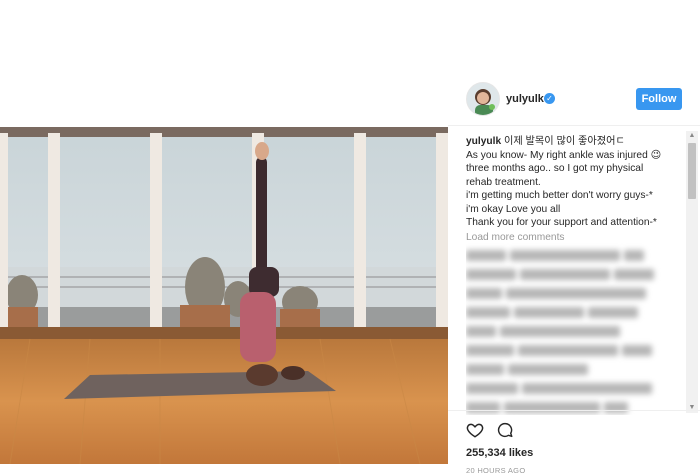 This screenshot has width=700, height=474. I want to click on caption: yulyulk 이제 발목이 많이 좋아졌어ㄷ, so click(575, 142).